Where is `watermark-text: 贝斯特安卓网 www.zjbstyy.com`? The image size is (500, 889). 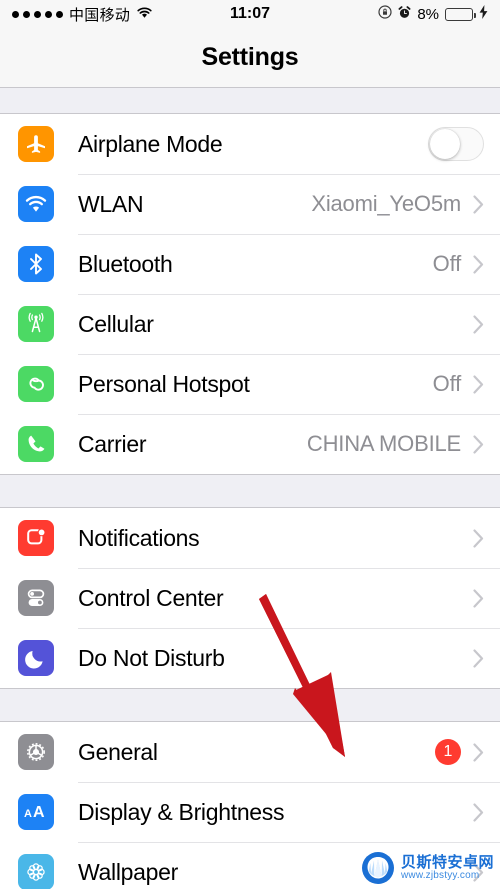 watermark-text: 贝斯特安卓网 www.zjbstyy.com is located at coordinates (447, 868).